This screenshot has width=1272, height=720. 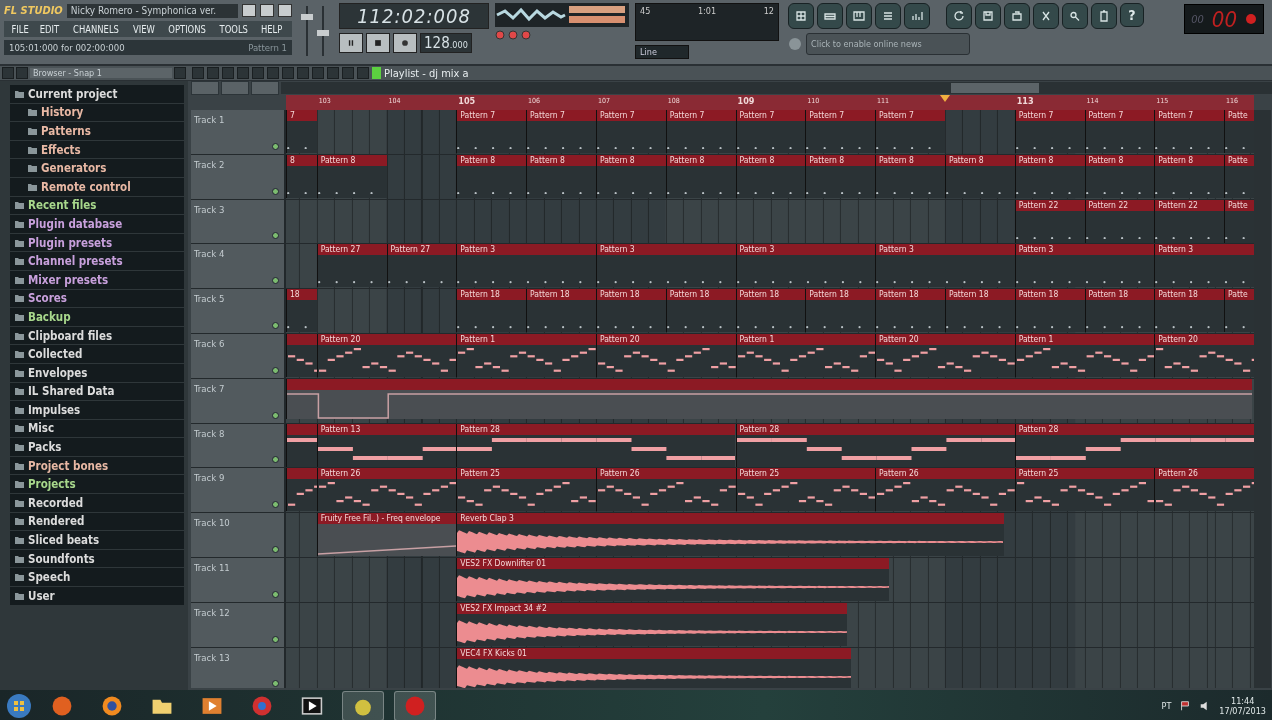 What do you see at coordinates (351, 43) in the screenshot?
I see `pause-button` at bounding box center [351, 43].